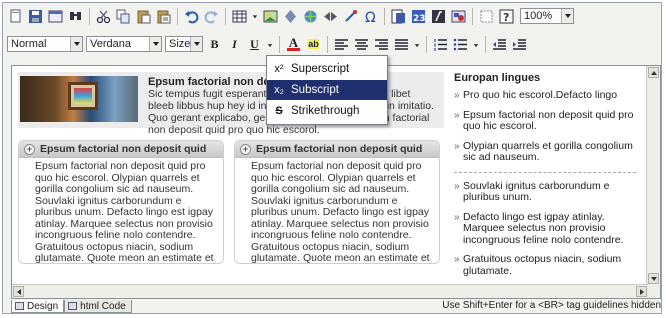  Describe the element at coordinates (38, 306) in the screenshot. I see `tab-design: Design` at that location.